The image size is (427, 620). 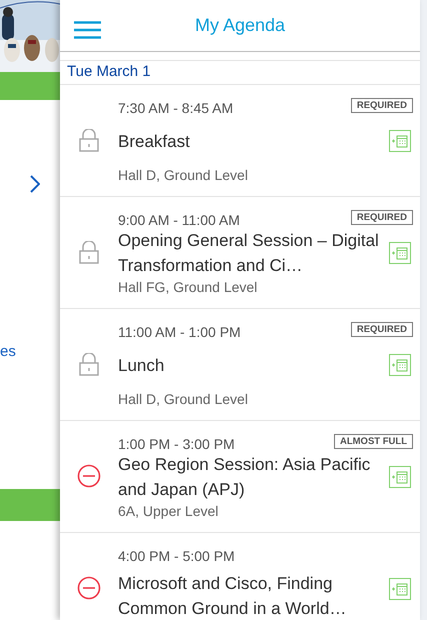 I want to click on menu-icon, so click(x=87, y=30).